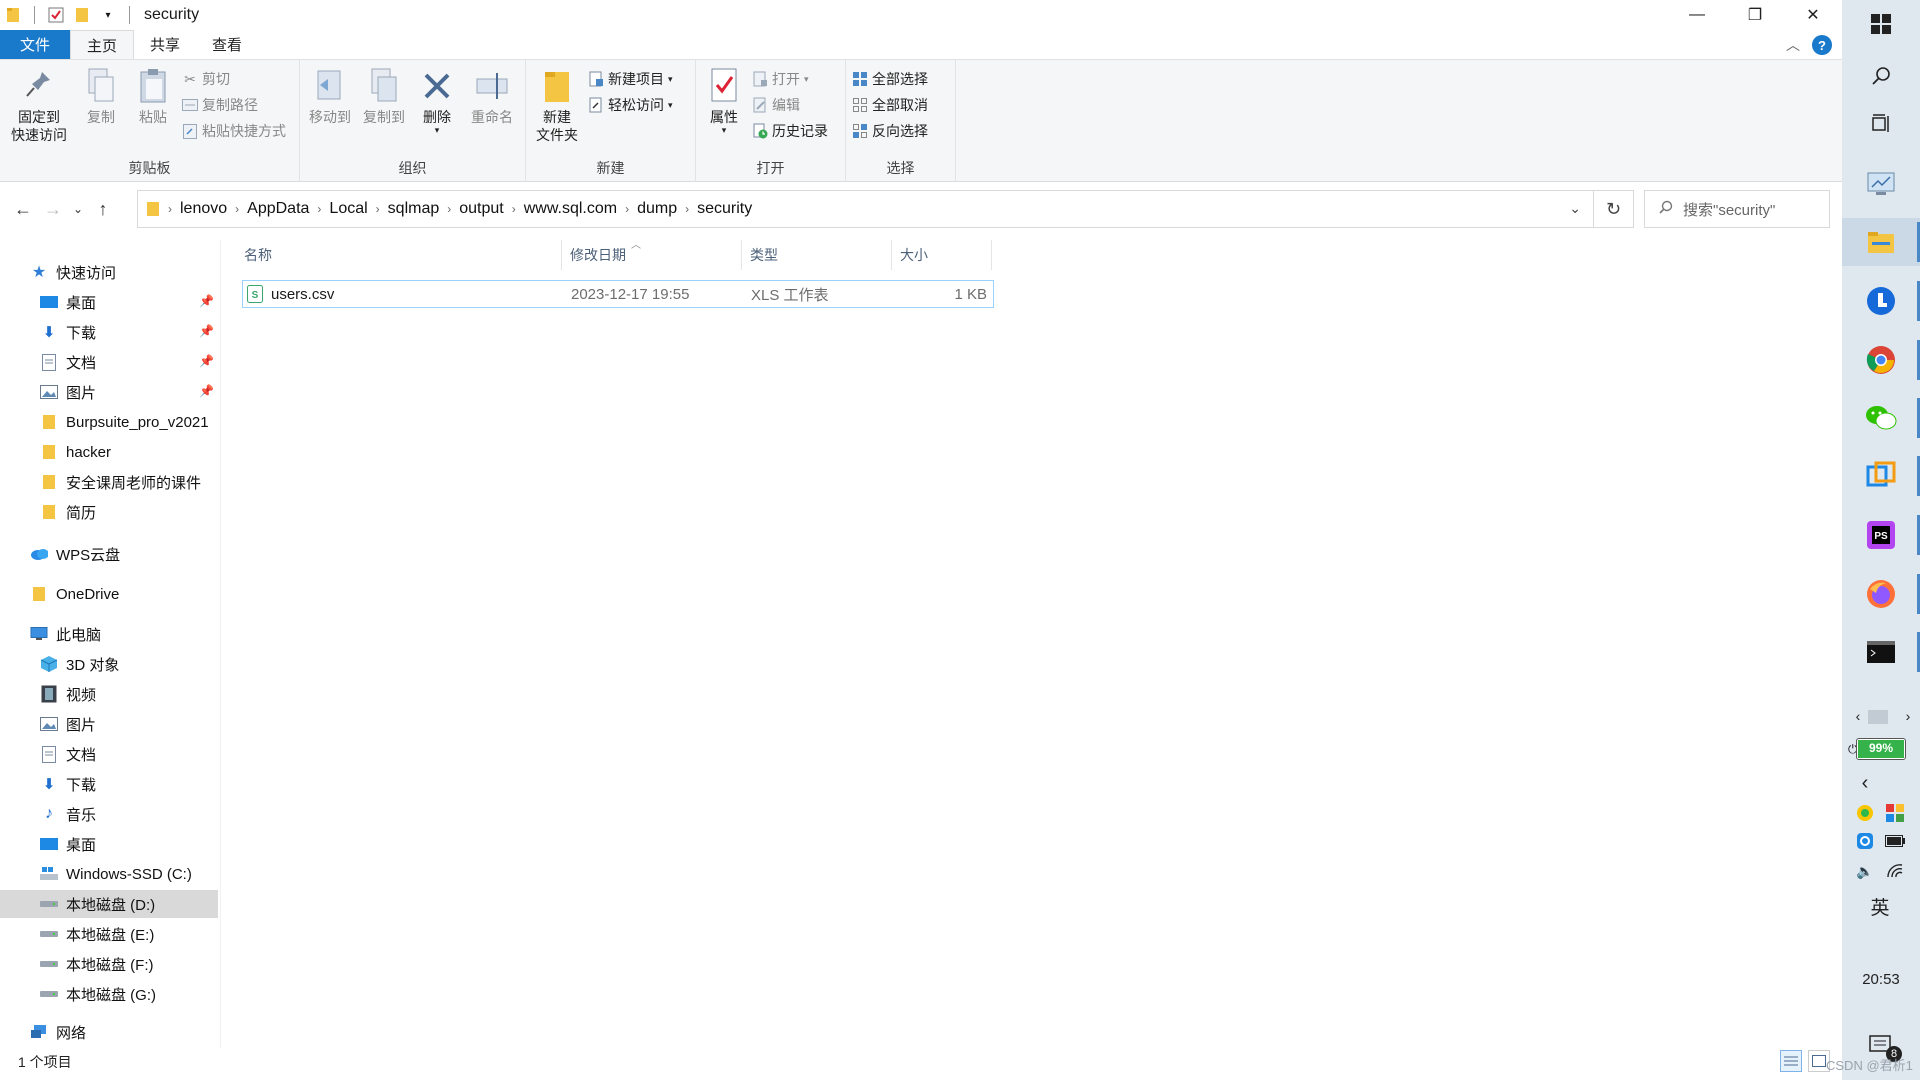  Describe the element at coordinates (1881, 418) in the screenshot. I see `wechat-icon` at that location.